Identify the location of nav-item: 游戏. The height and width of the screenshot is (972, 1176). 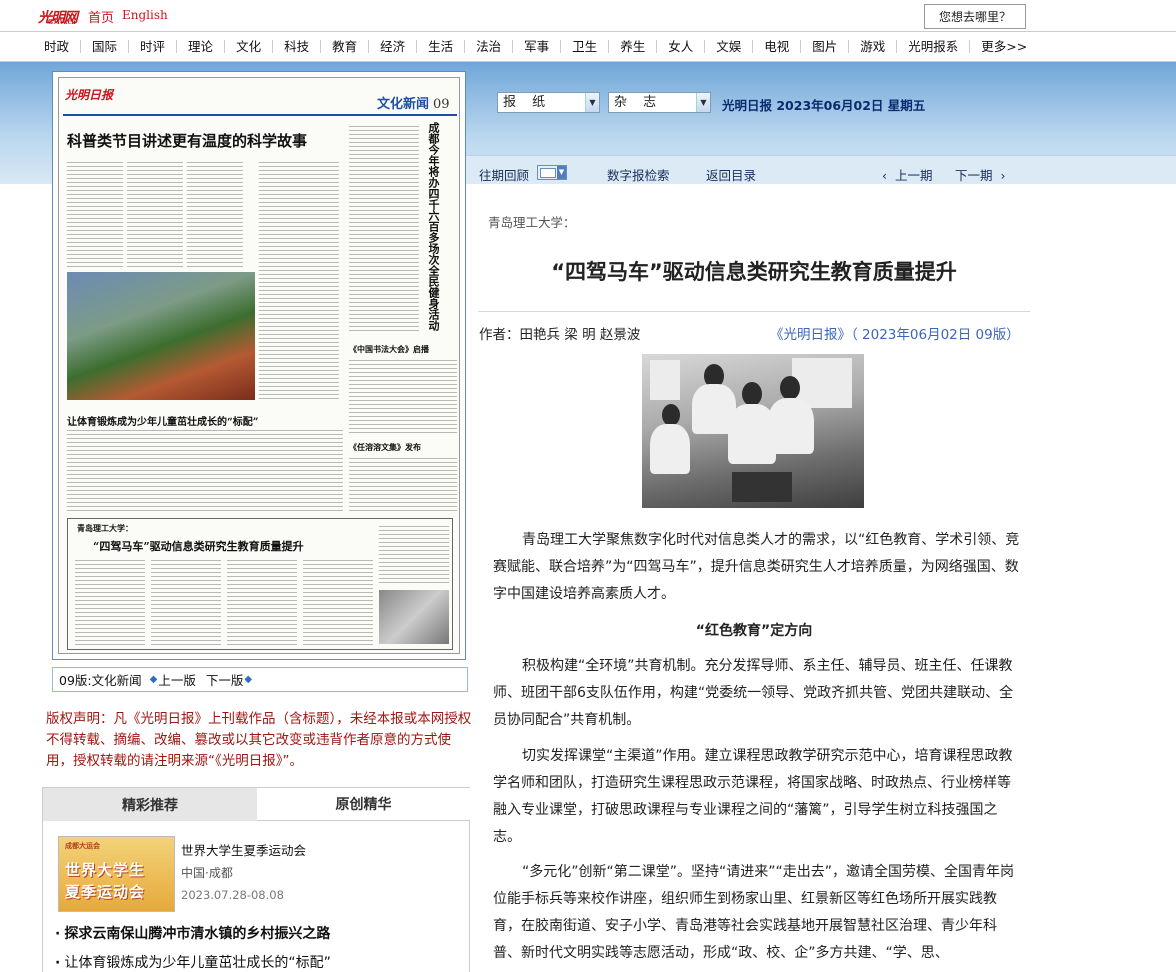
(873, 46).